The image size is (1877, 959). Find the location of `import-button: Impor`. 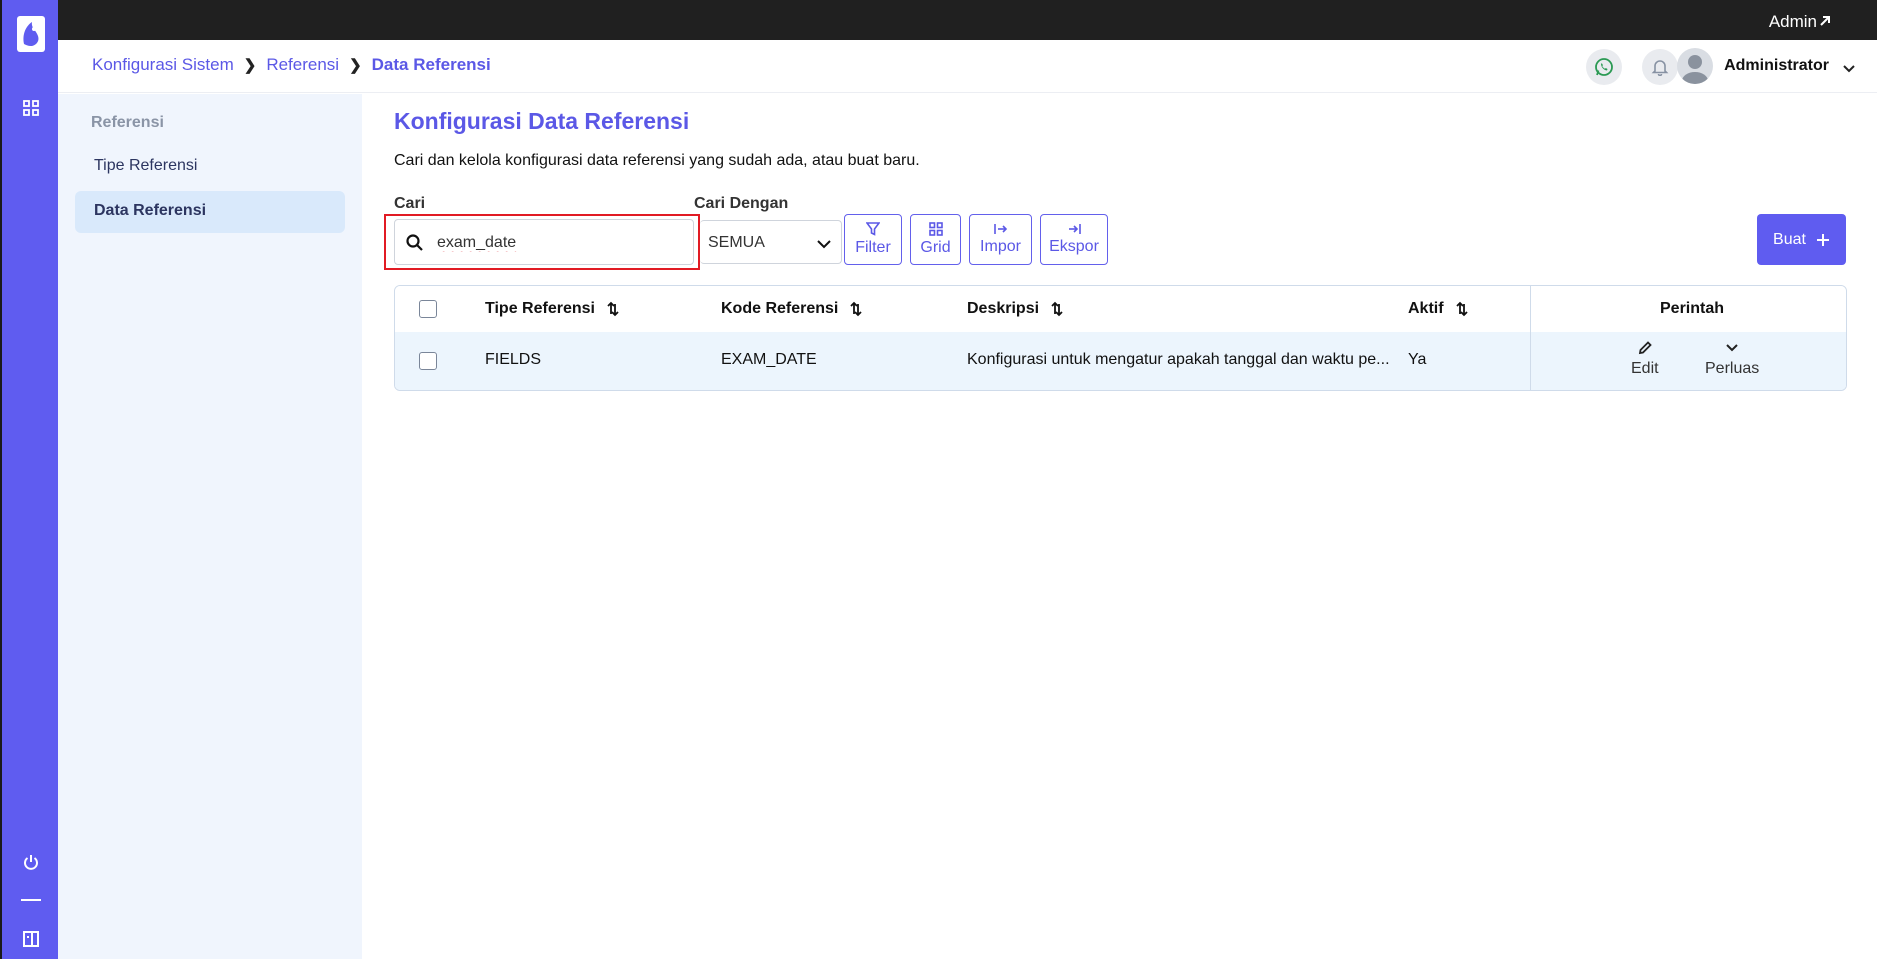

import-button: Impor is located at coordinates (1000, 239).